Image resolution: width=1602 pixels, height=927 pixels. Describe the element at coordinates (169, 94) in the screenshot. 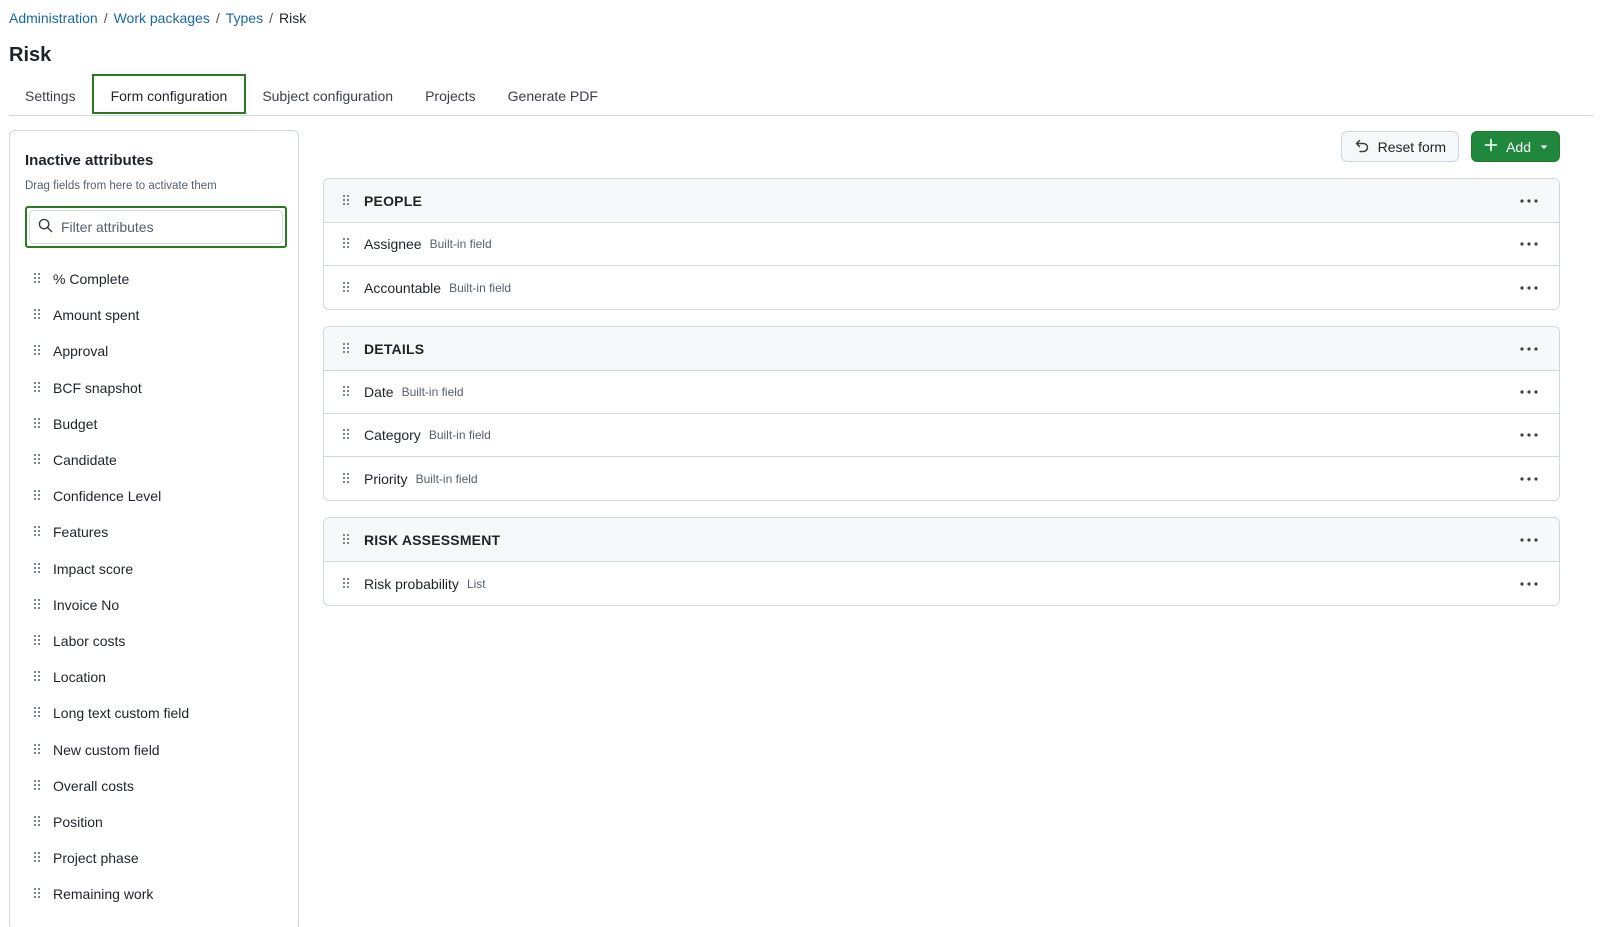

I see `tab-form-configuration: Form configuration` at that location.